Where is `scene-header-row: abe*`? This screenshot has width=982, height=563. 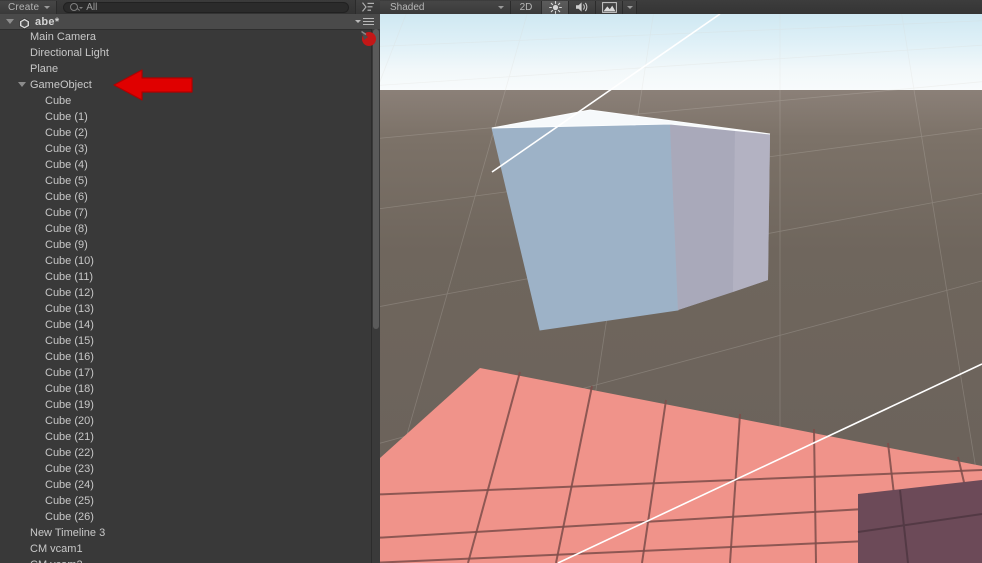
scene-header-row: abe* is located at coordinates (190, 22).